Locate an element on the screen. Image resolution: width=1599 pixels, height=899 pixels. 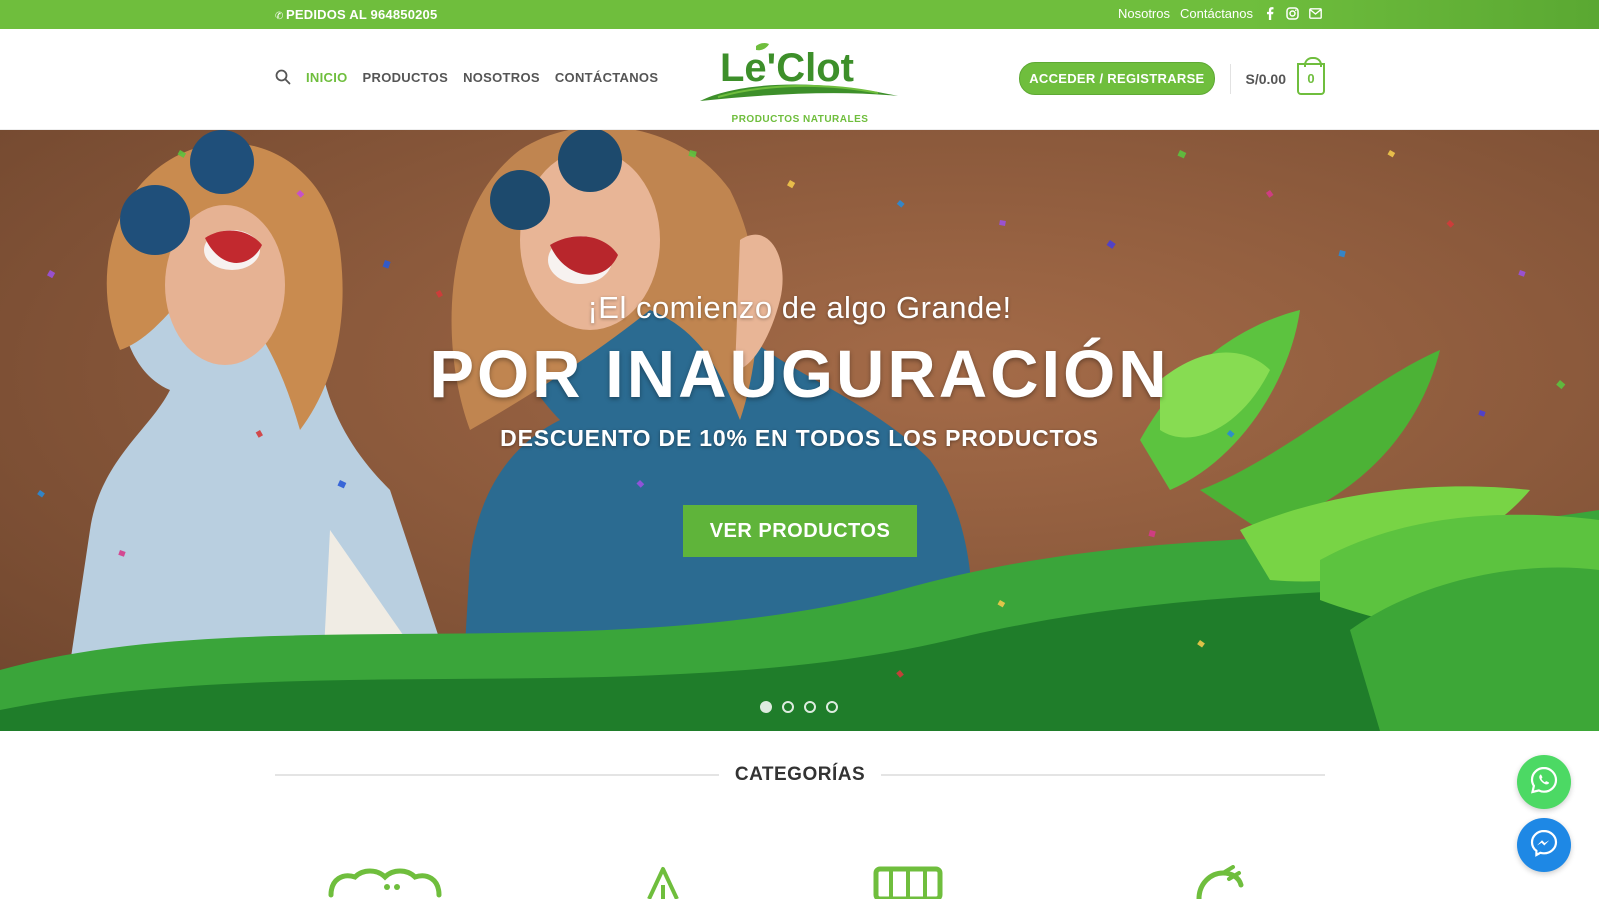
nav-contactanos: CONTÁCTANOS is located at coordinates (606, 77).